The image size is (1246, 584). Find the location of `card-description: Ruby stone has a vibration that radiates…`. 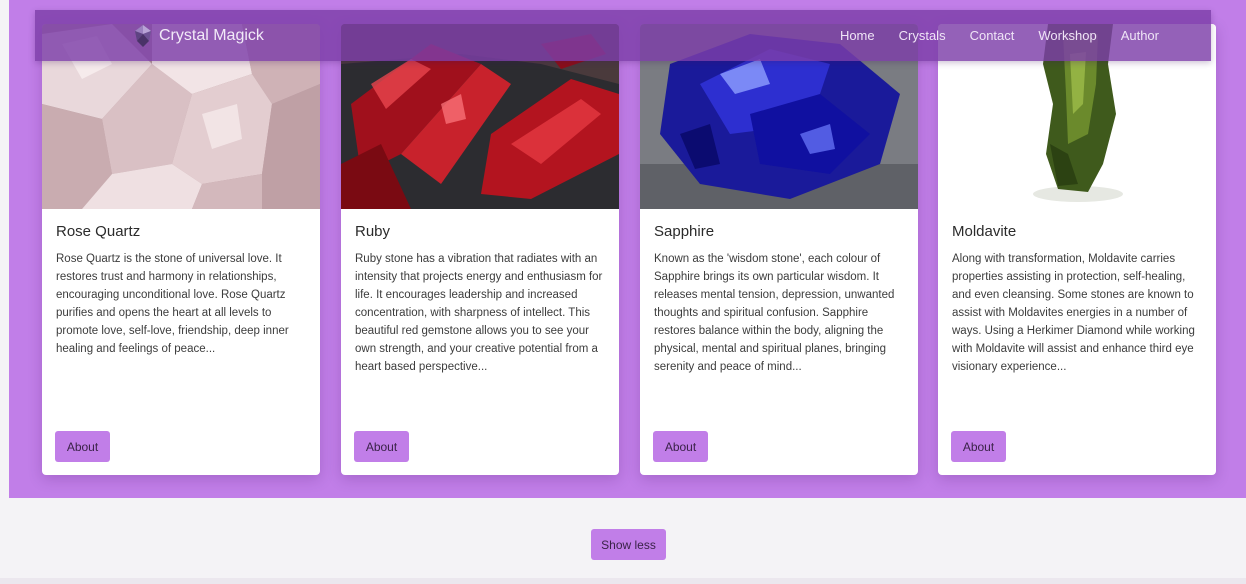

card-description: Ruby stone has a vibration that radiates… is located at coordinates (479, 313).